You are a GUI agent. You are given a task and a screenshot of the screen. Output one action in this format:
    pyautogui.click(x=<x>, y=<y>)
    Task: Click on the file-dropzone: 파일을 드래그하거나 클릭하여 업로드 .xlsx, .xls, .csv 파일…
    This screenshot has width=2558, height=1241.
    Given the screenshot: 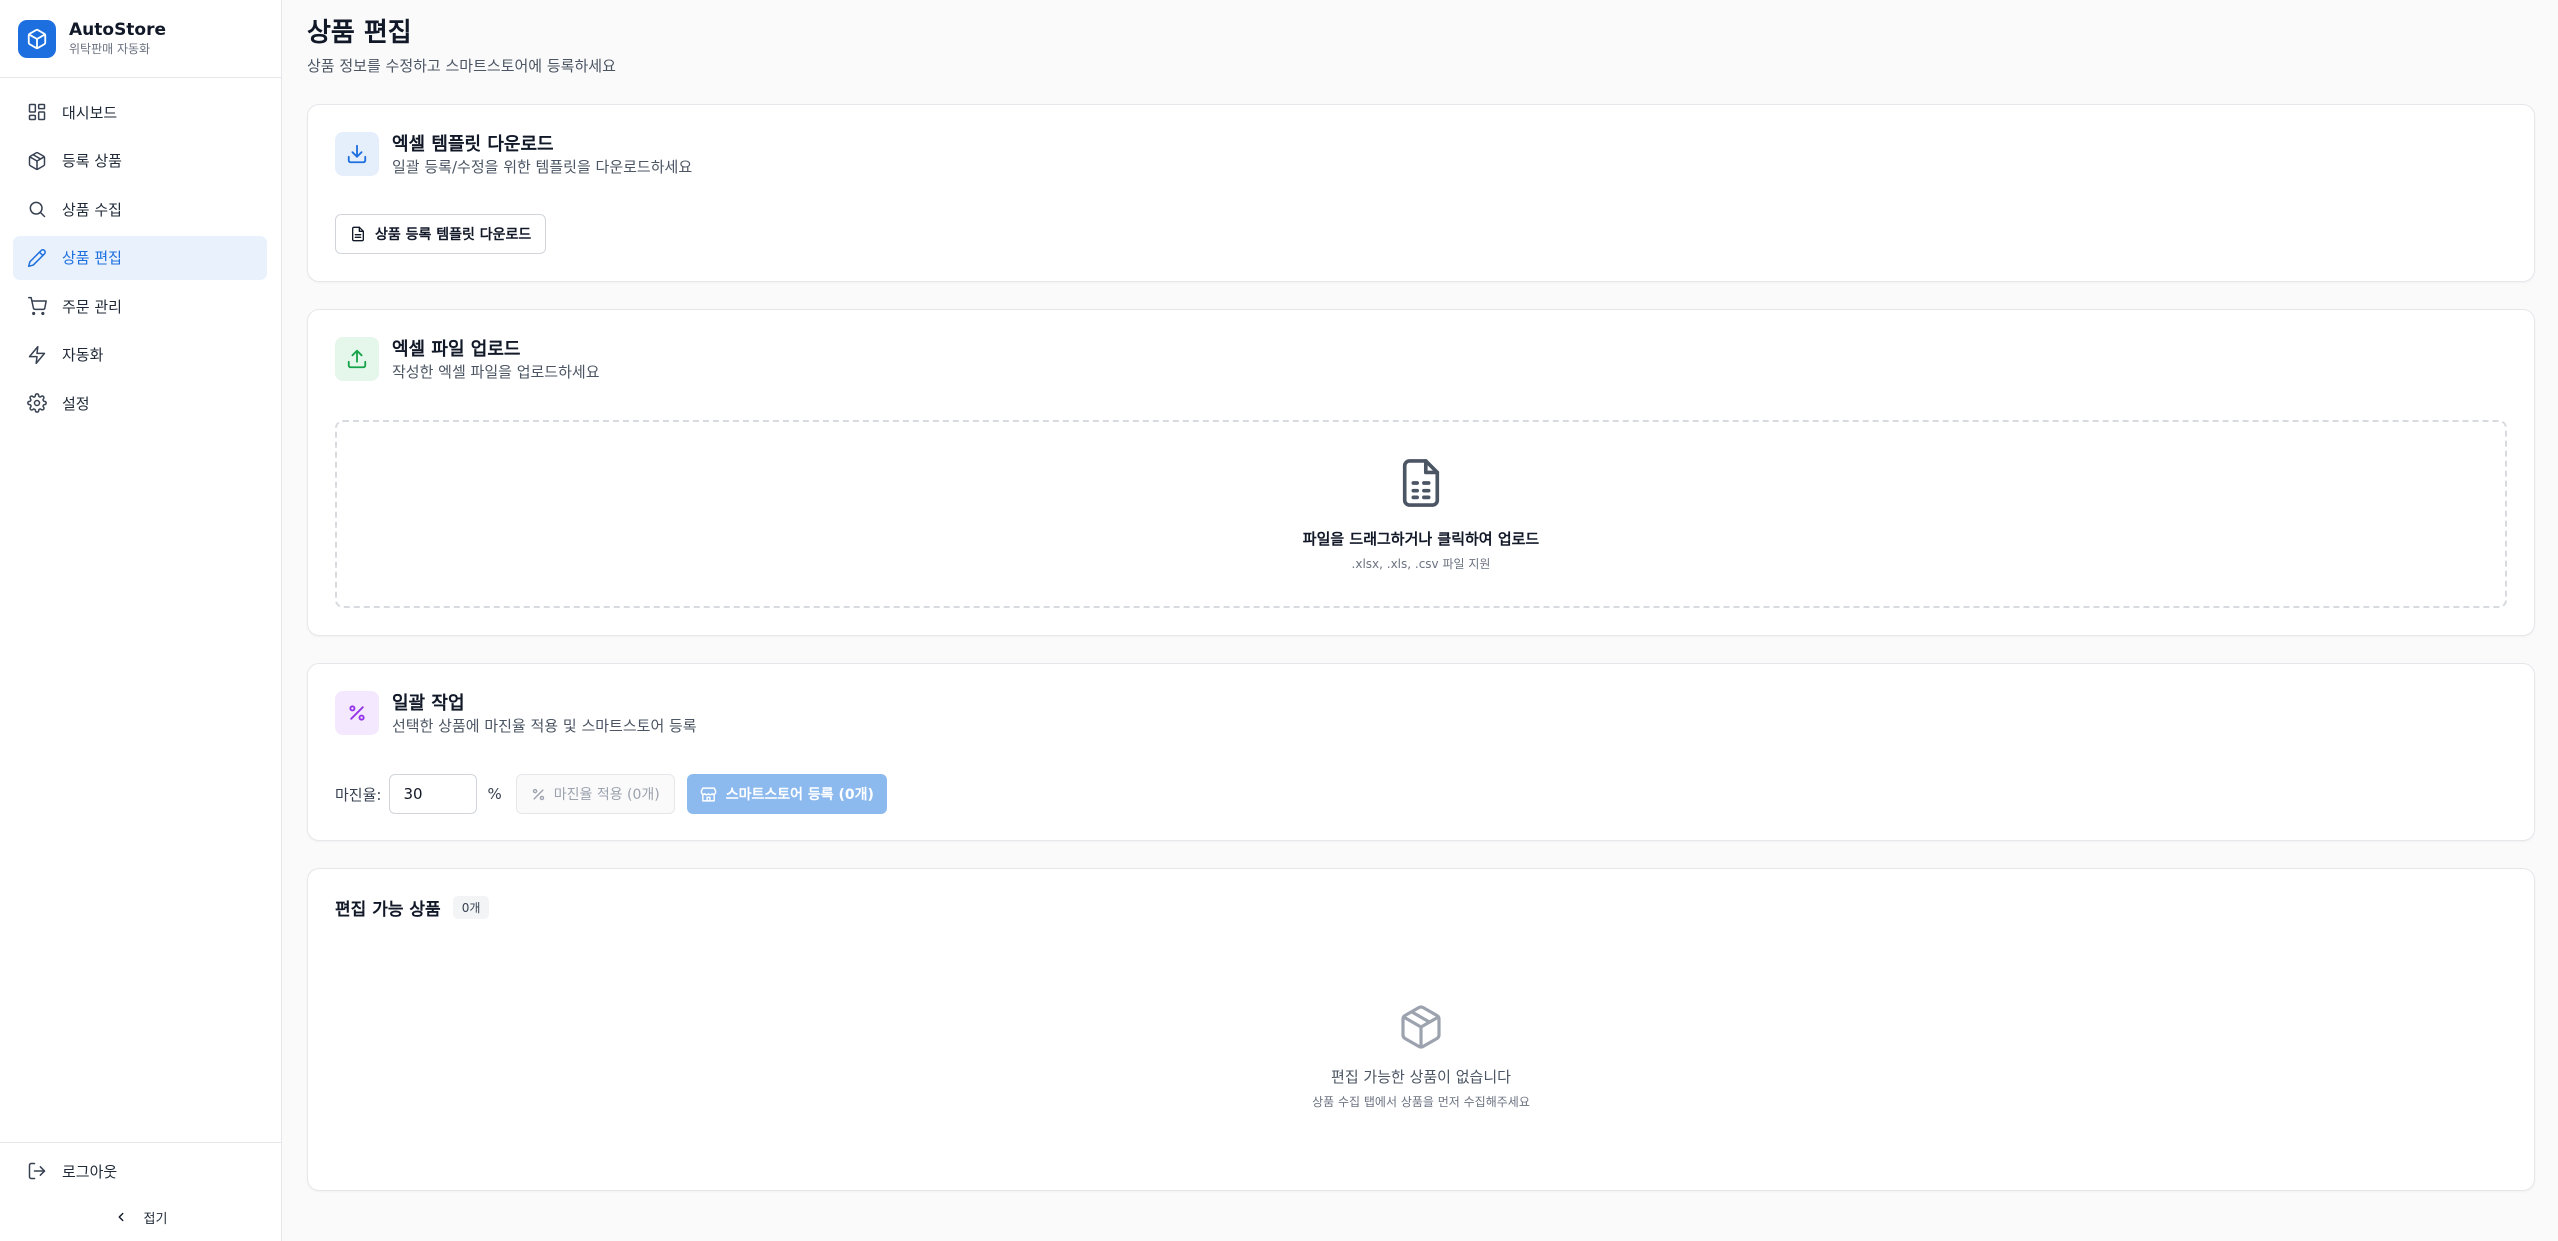 What is the action you would take?
    pyautogui.click(x=1421, y=514)
    